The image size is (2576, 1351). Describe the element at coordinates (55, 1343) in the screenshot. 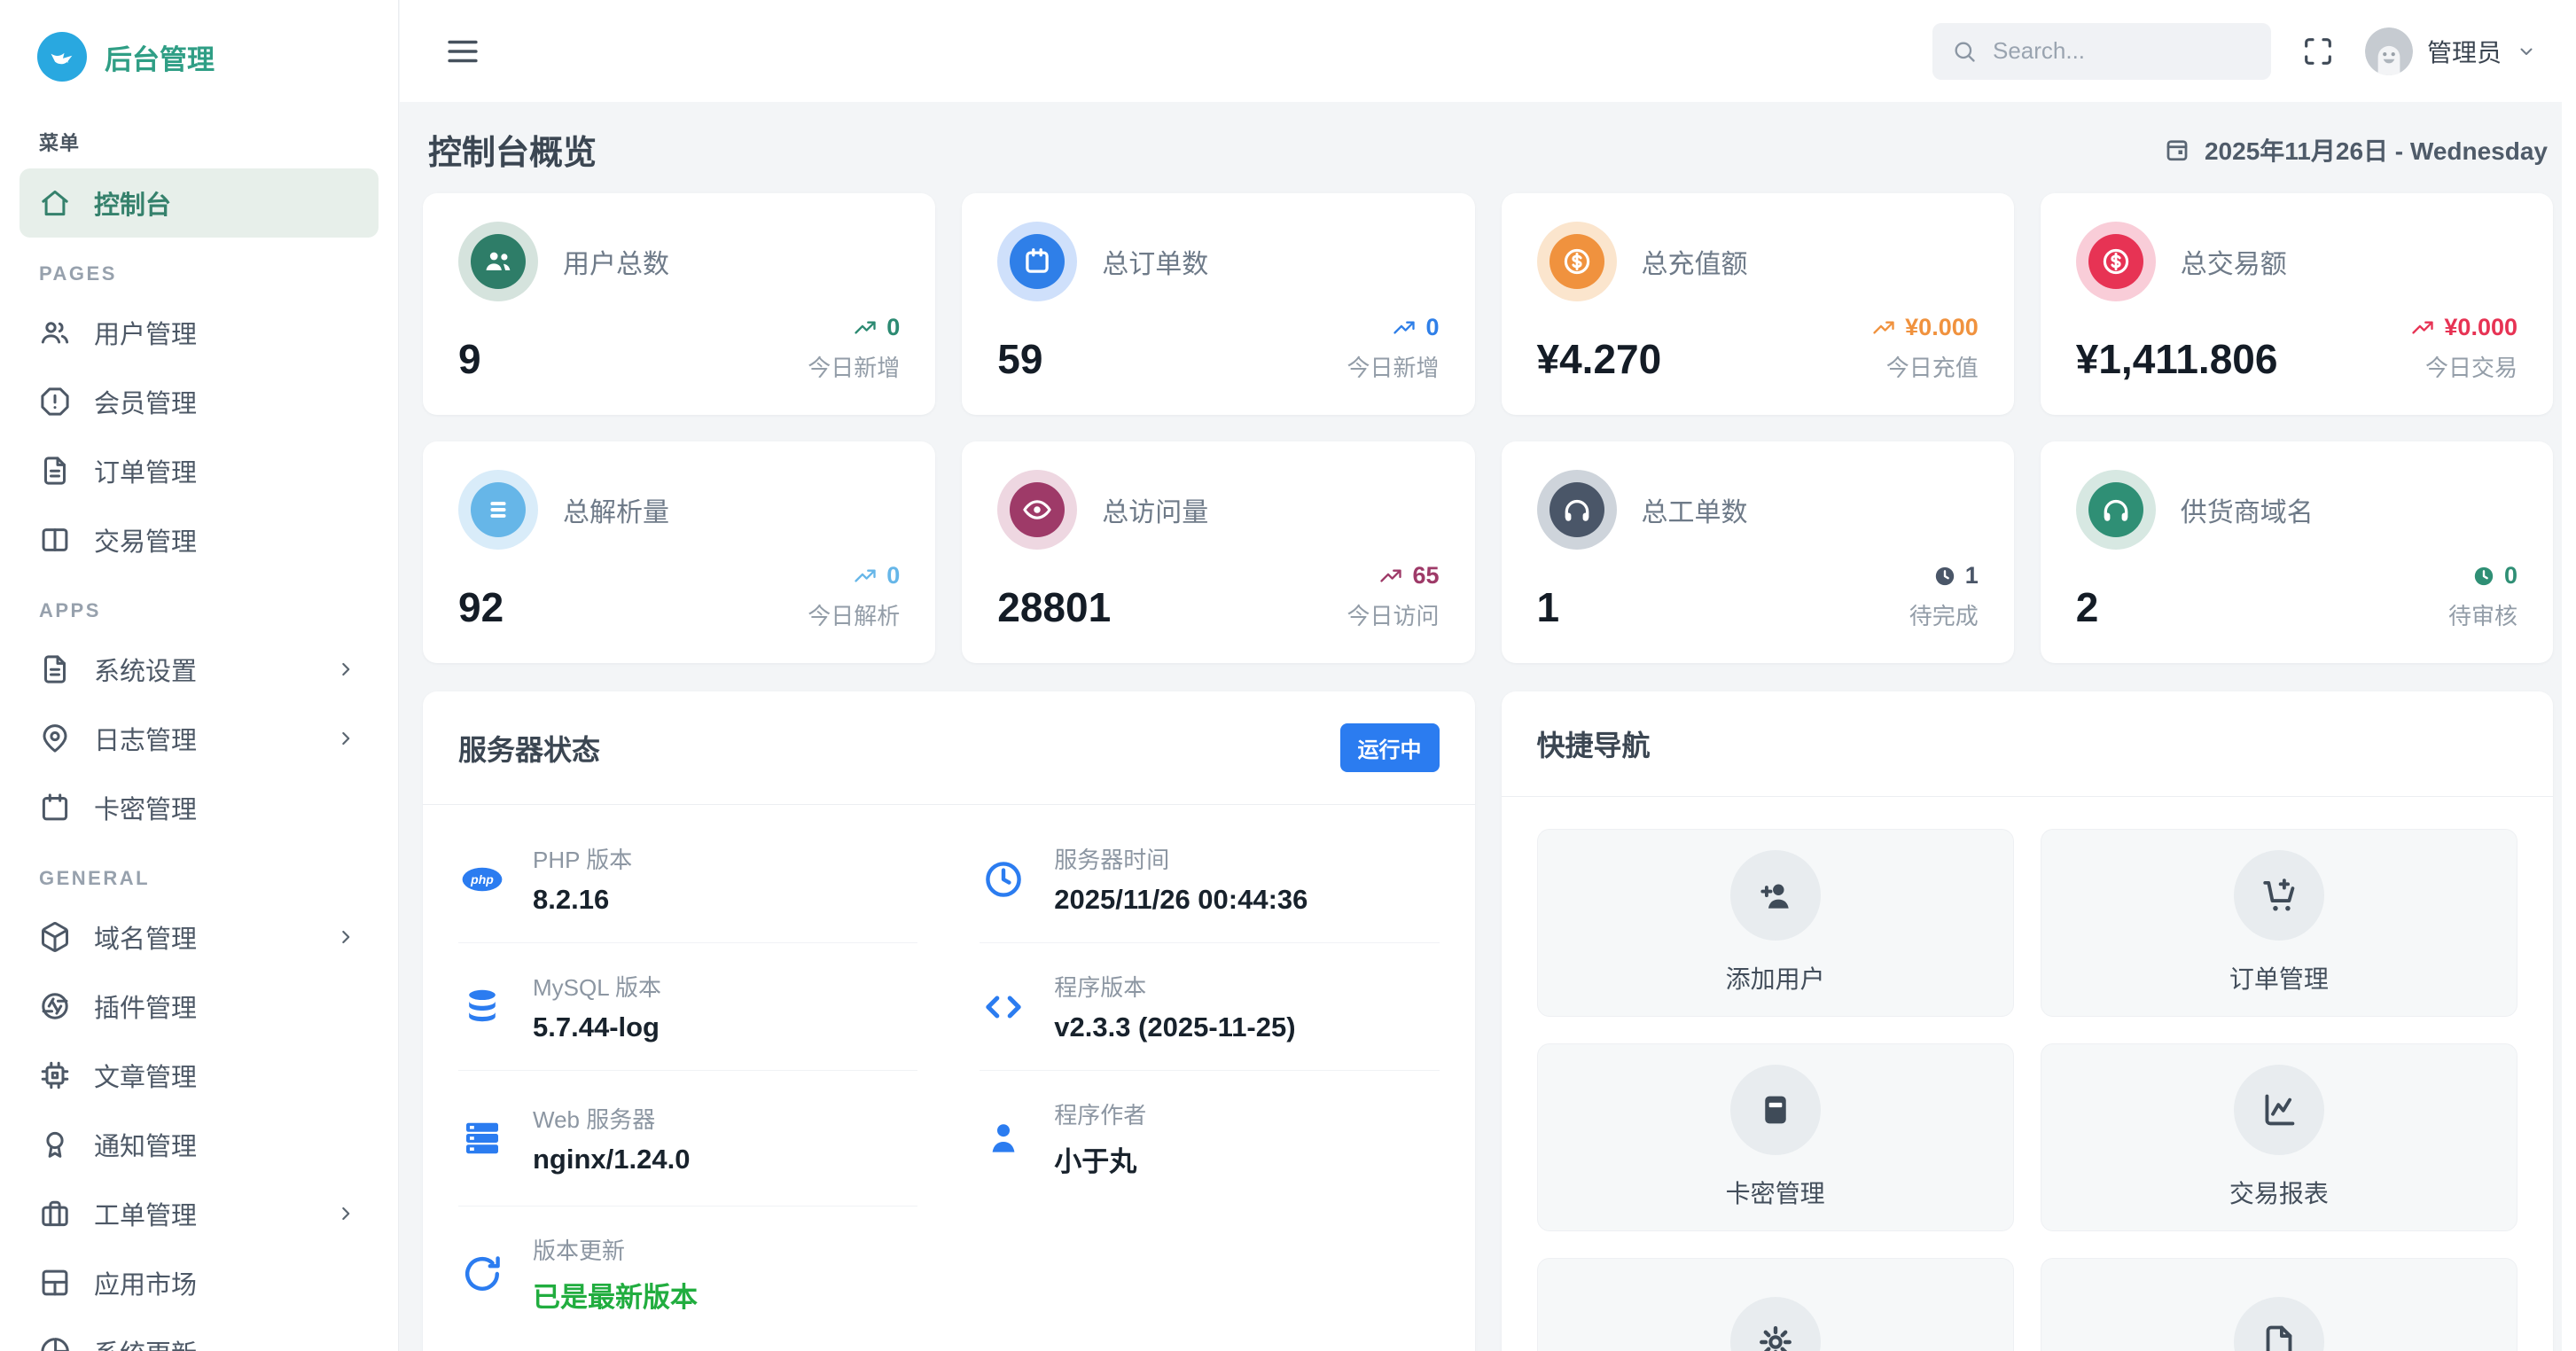

I see `pie-chart-icon` at that location.